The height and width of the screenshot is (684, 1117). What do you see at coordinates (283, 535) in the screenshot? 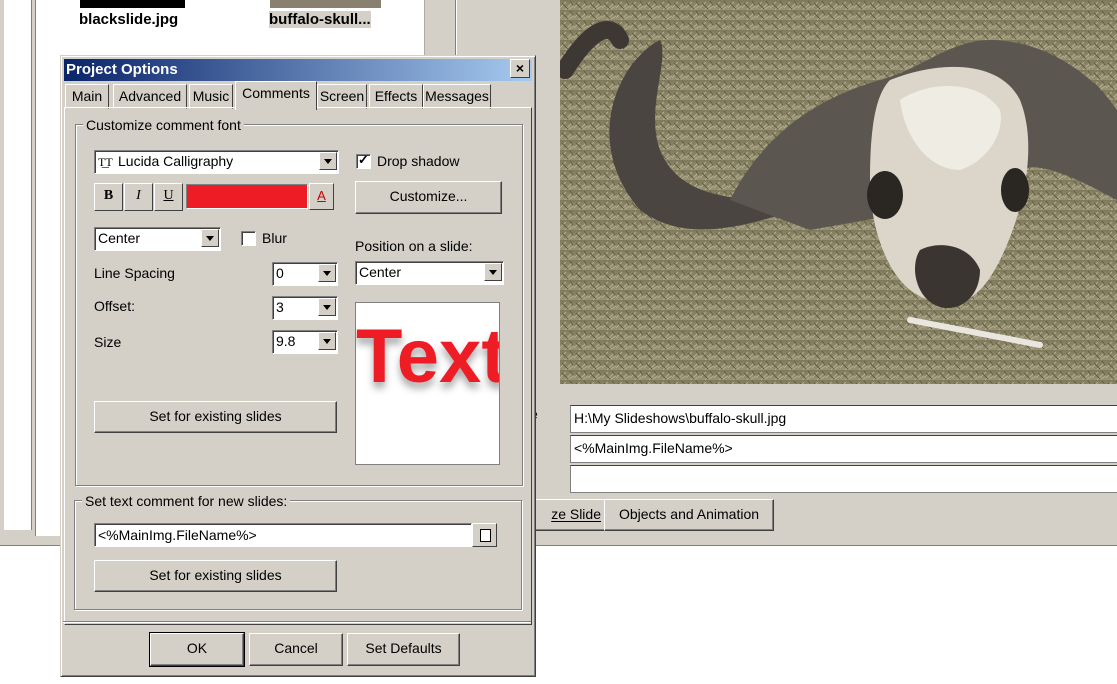
I see `comment-text-input: <%MainImg.FileName%>` at bounding box center [283, 535].